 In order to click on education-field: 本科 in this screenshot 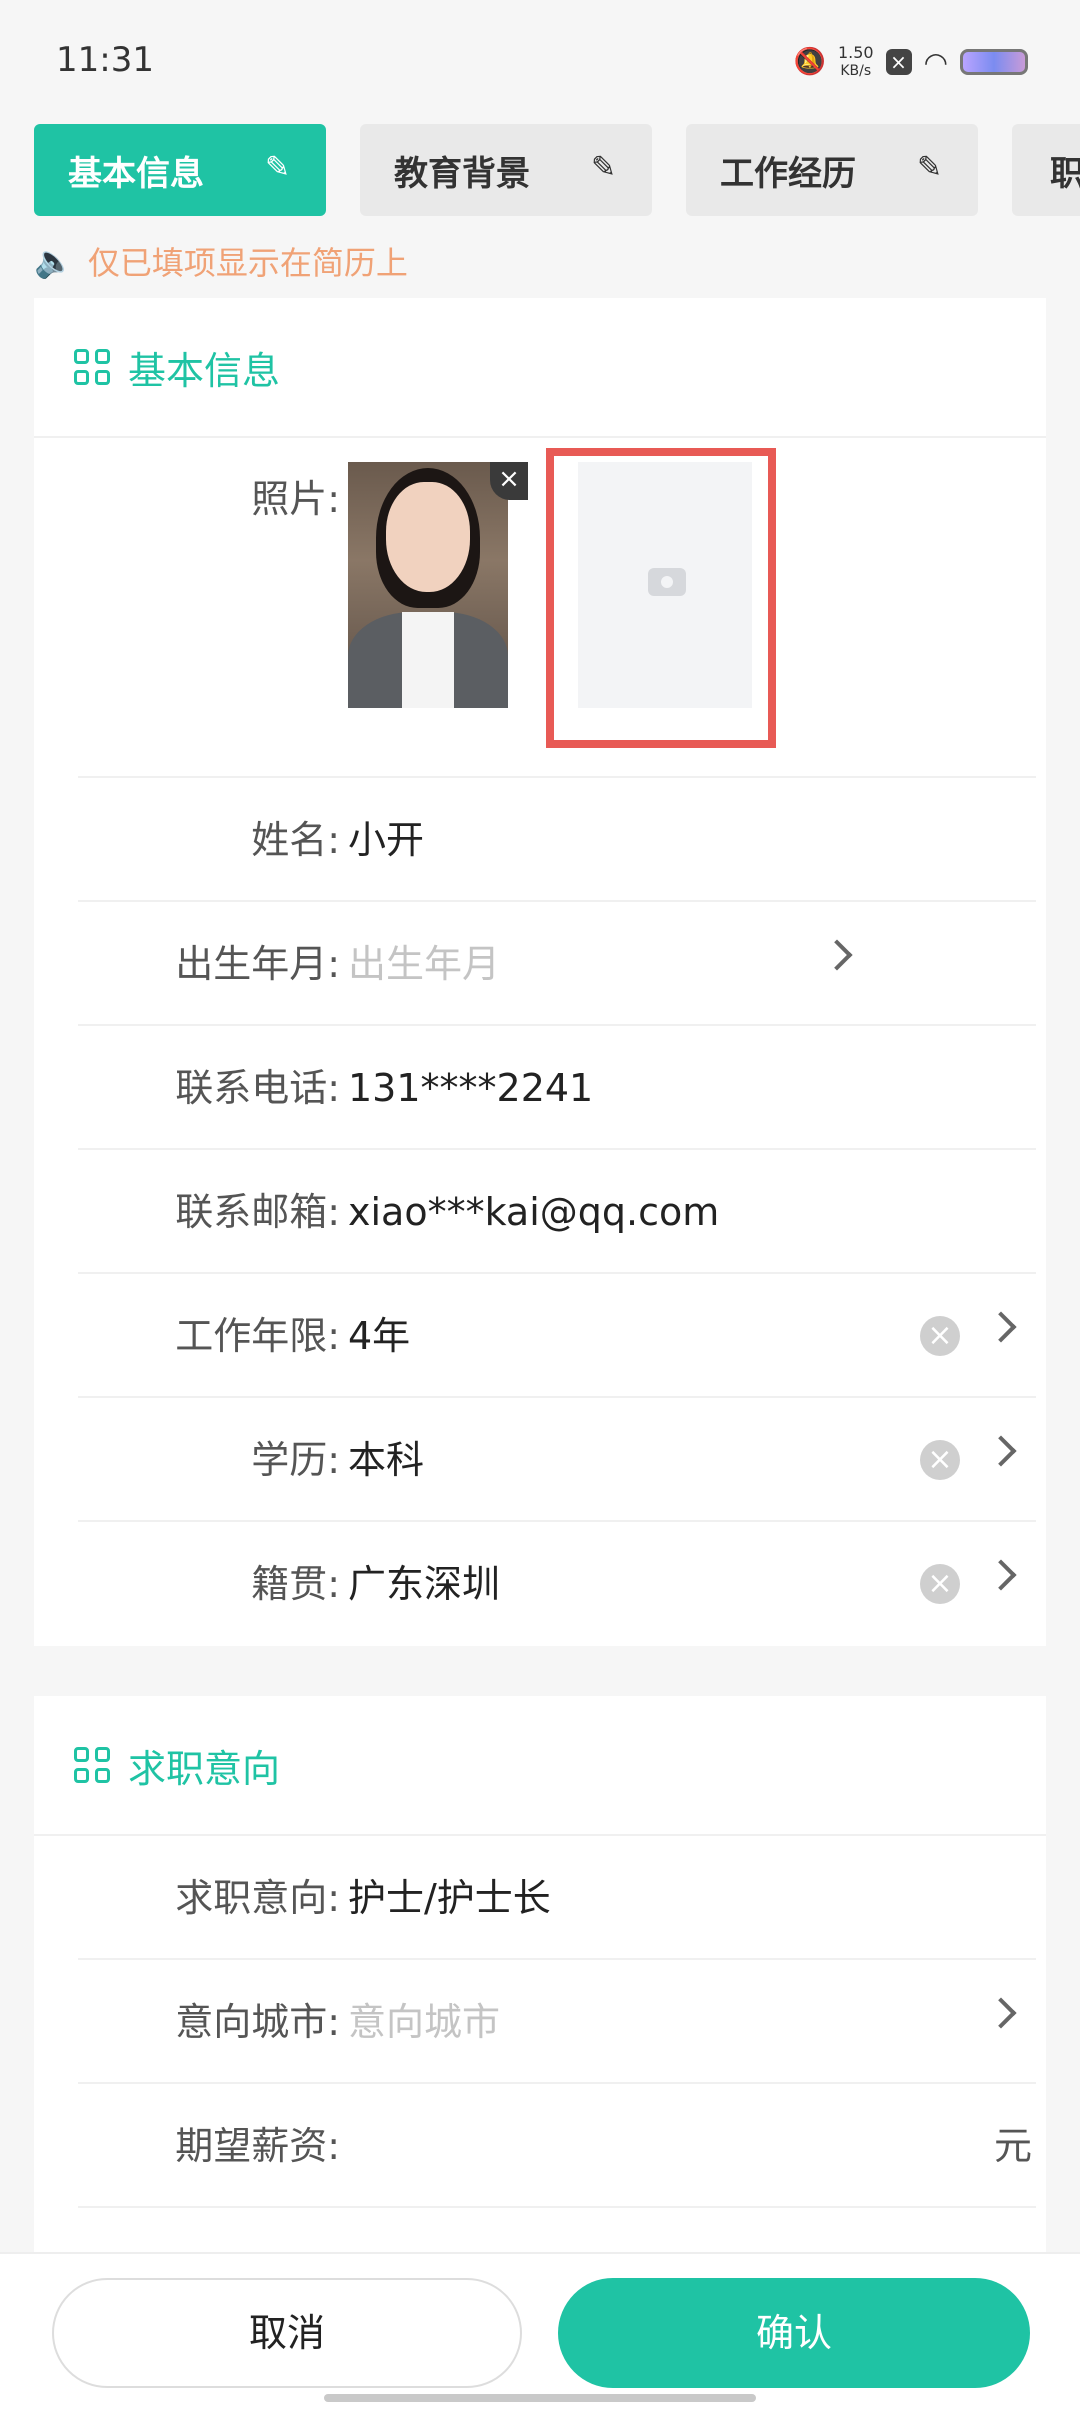, I will do `click(386, 1460)`.